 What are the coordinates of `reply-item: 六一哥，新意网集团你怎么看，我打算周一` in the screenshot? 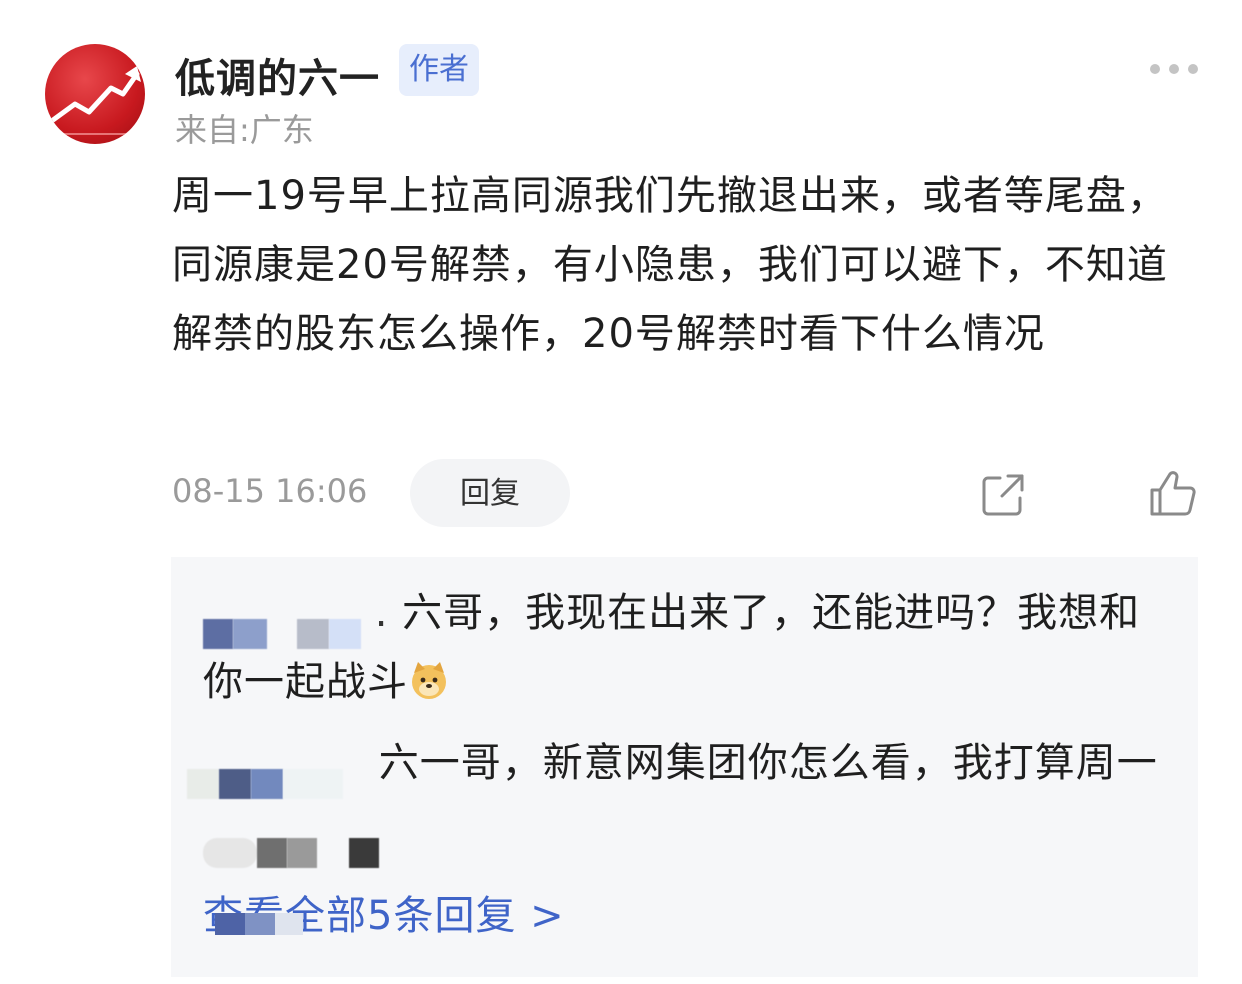 It's located at (675, 798).